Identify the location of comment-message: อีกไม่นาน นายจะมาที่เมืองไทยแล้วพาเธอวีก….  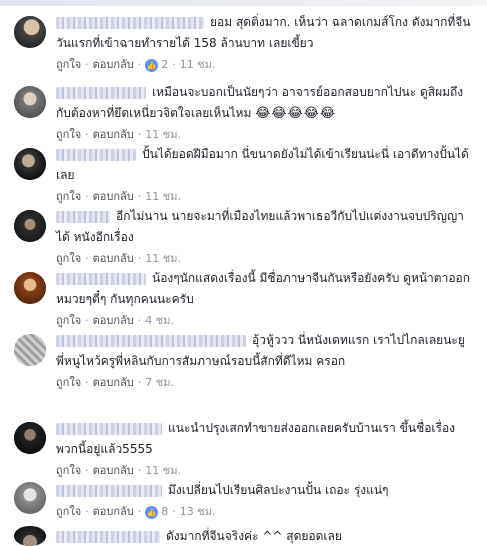
(260, 226).